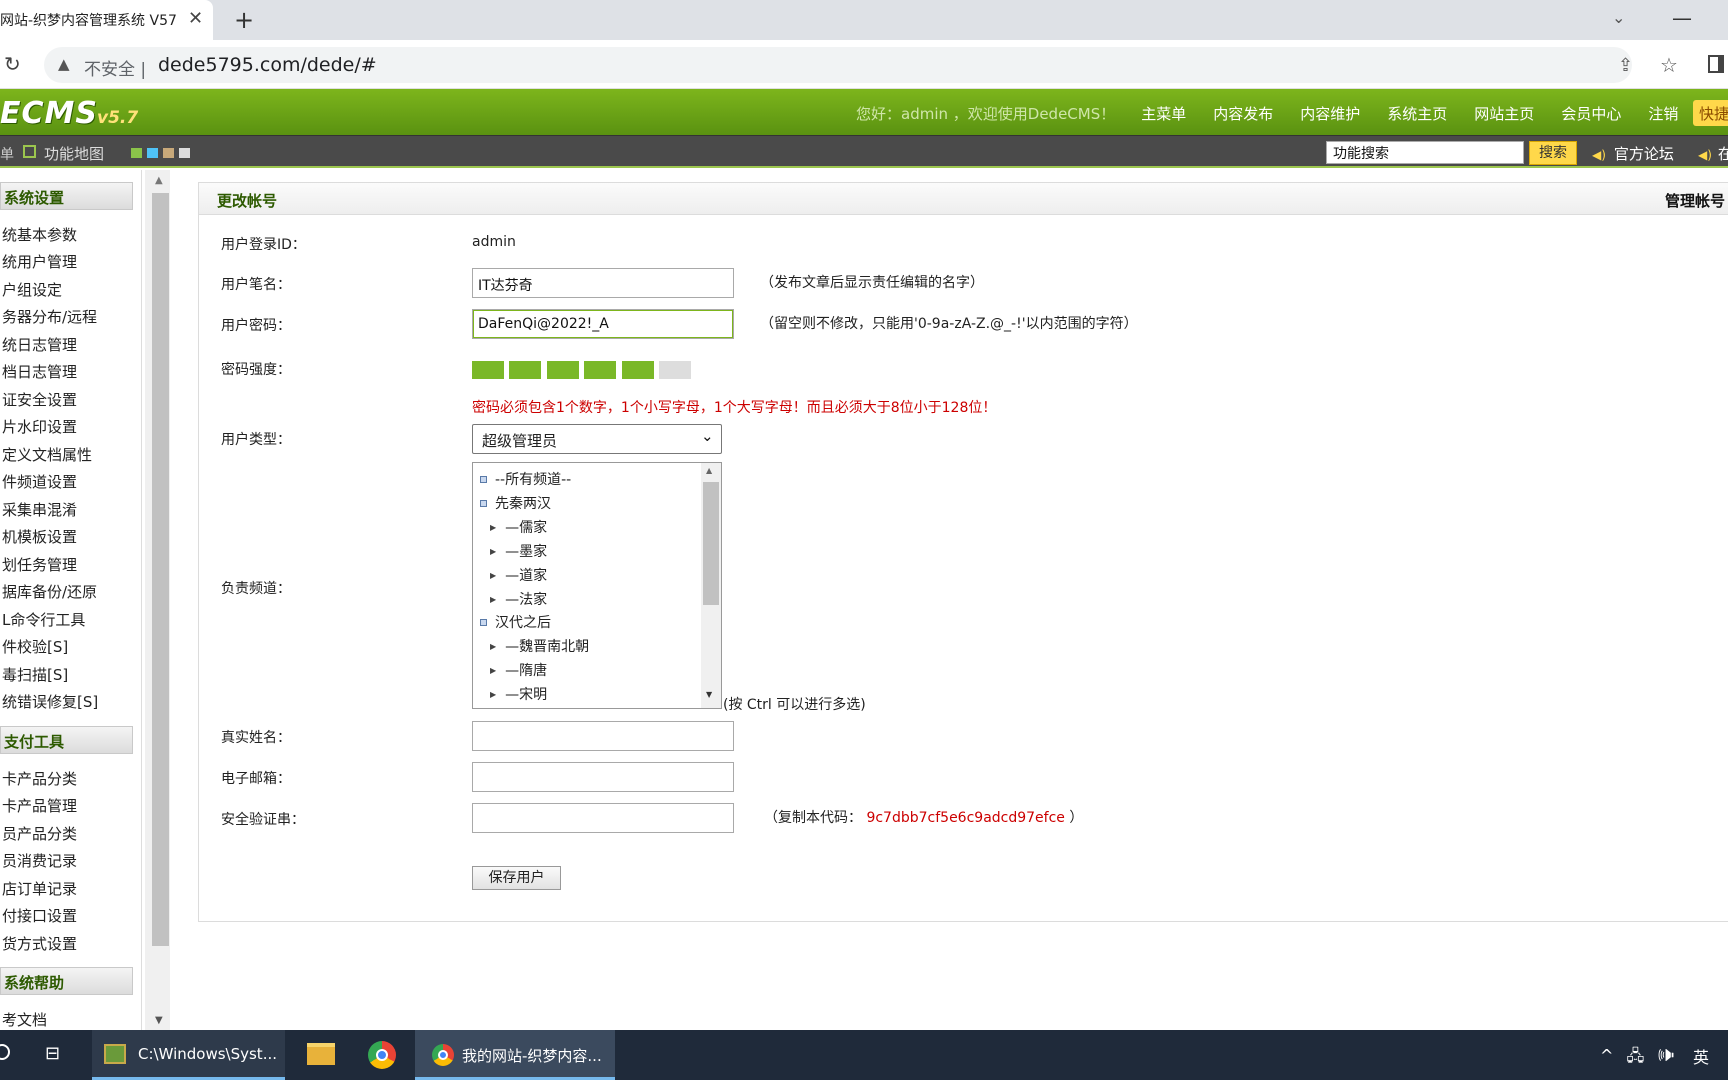  I want to click on sidebar-item: 件频道设置, so click(39, 481).